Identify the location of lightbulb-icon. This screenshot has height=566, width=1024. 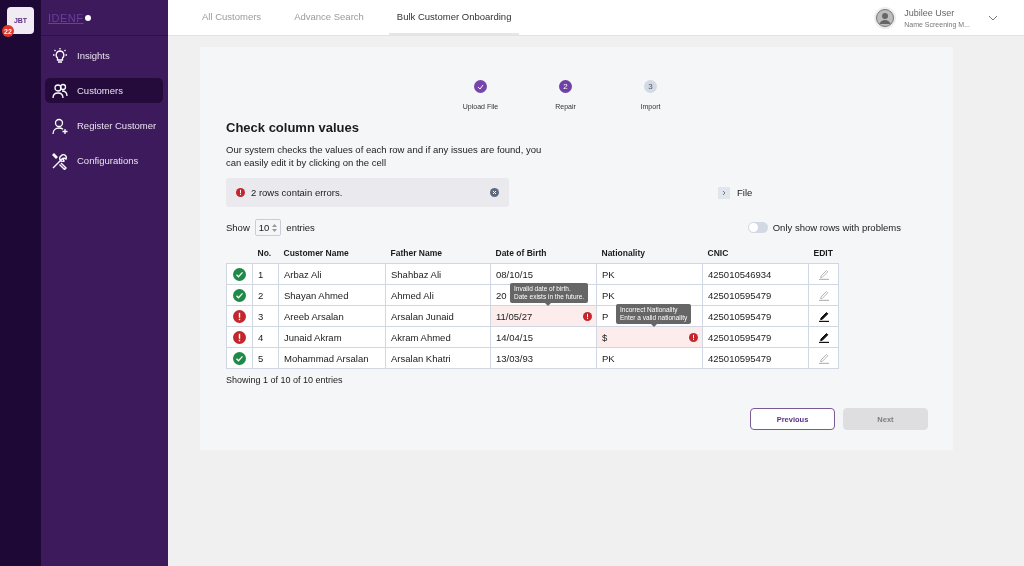
(60, 55).